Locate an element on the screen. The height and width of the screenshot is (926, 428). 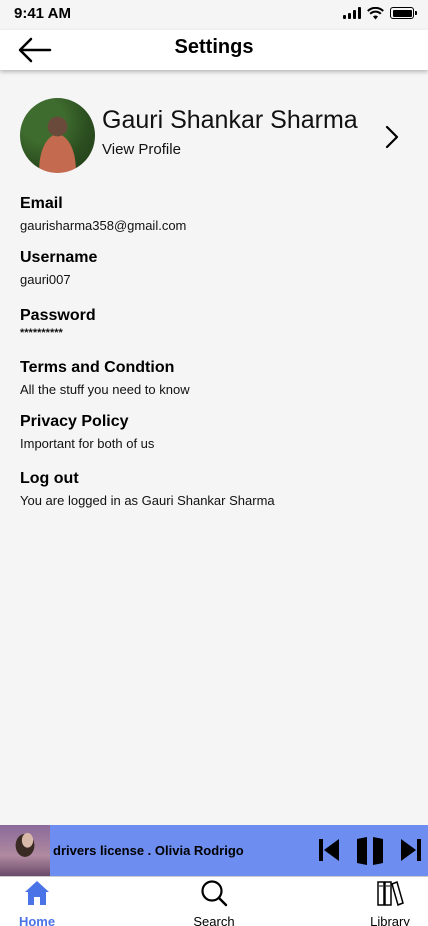
view-profile-link: View Profile is located at coordinates (141, 149).